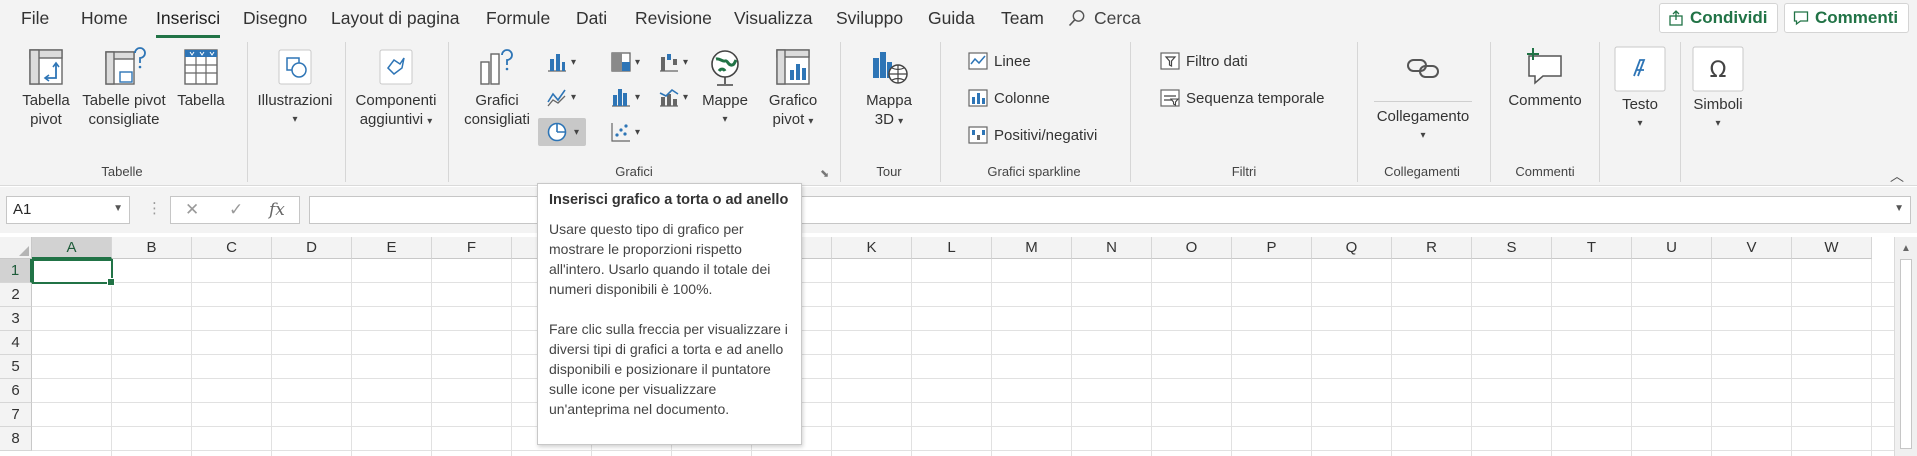  Describe the element at coordinates (16, 319) in the screenshot. I see `row-header-3: 3` at that location.